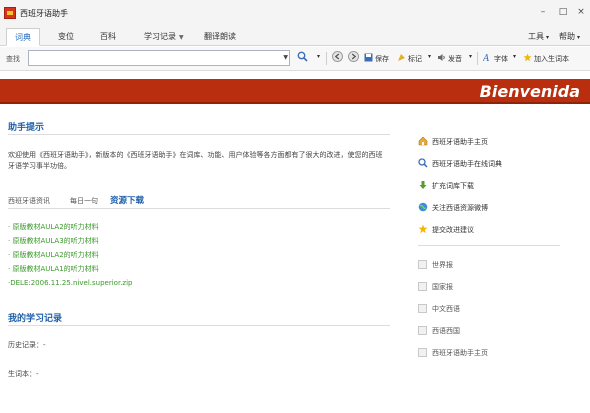 This screenshot has height=413, width=590. Describe the element at coordinates (44, 13) in the screenshot. I see `window-title: 西班牙语助手` at that location.